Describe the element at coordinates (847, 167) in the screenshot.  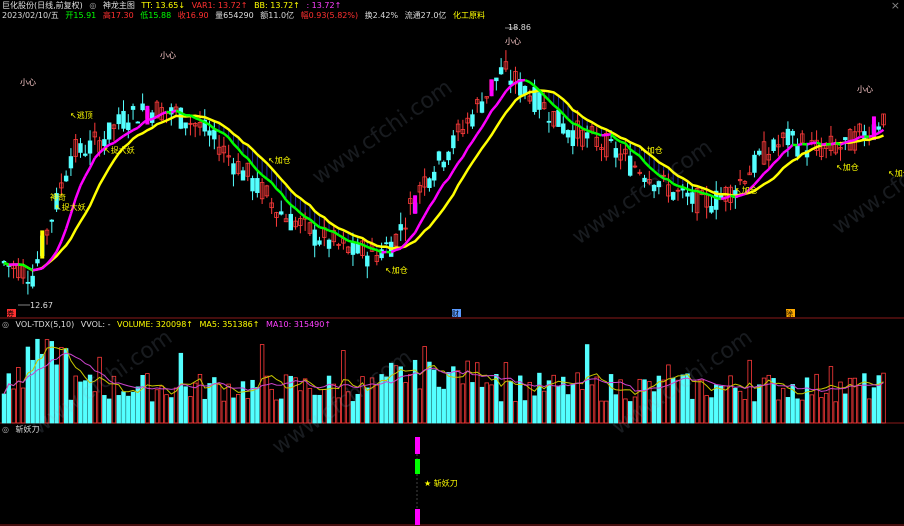
I see `add-position-label: ↖加仓` at that location.